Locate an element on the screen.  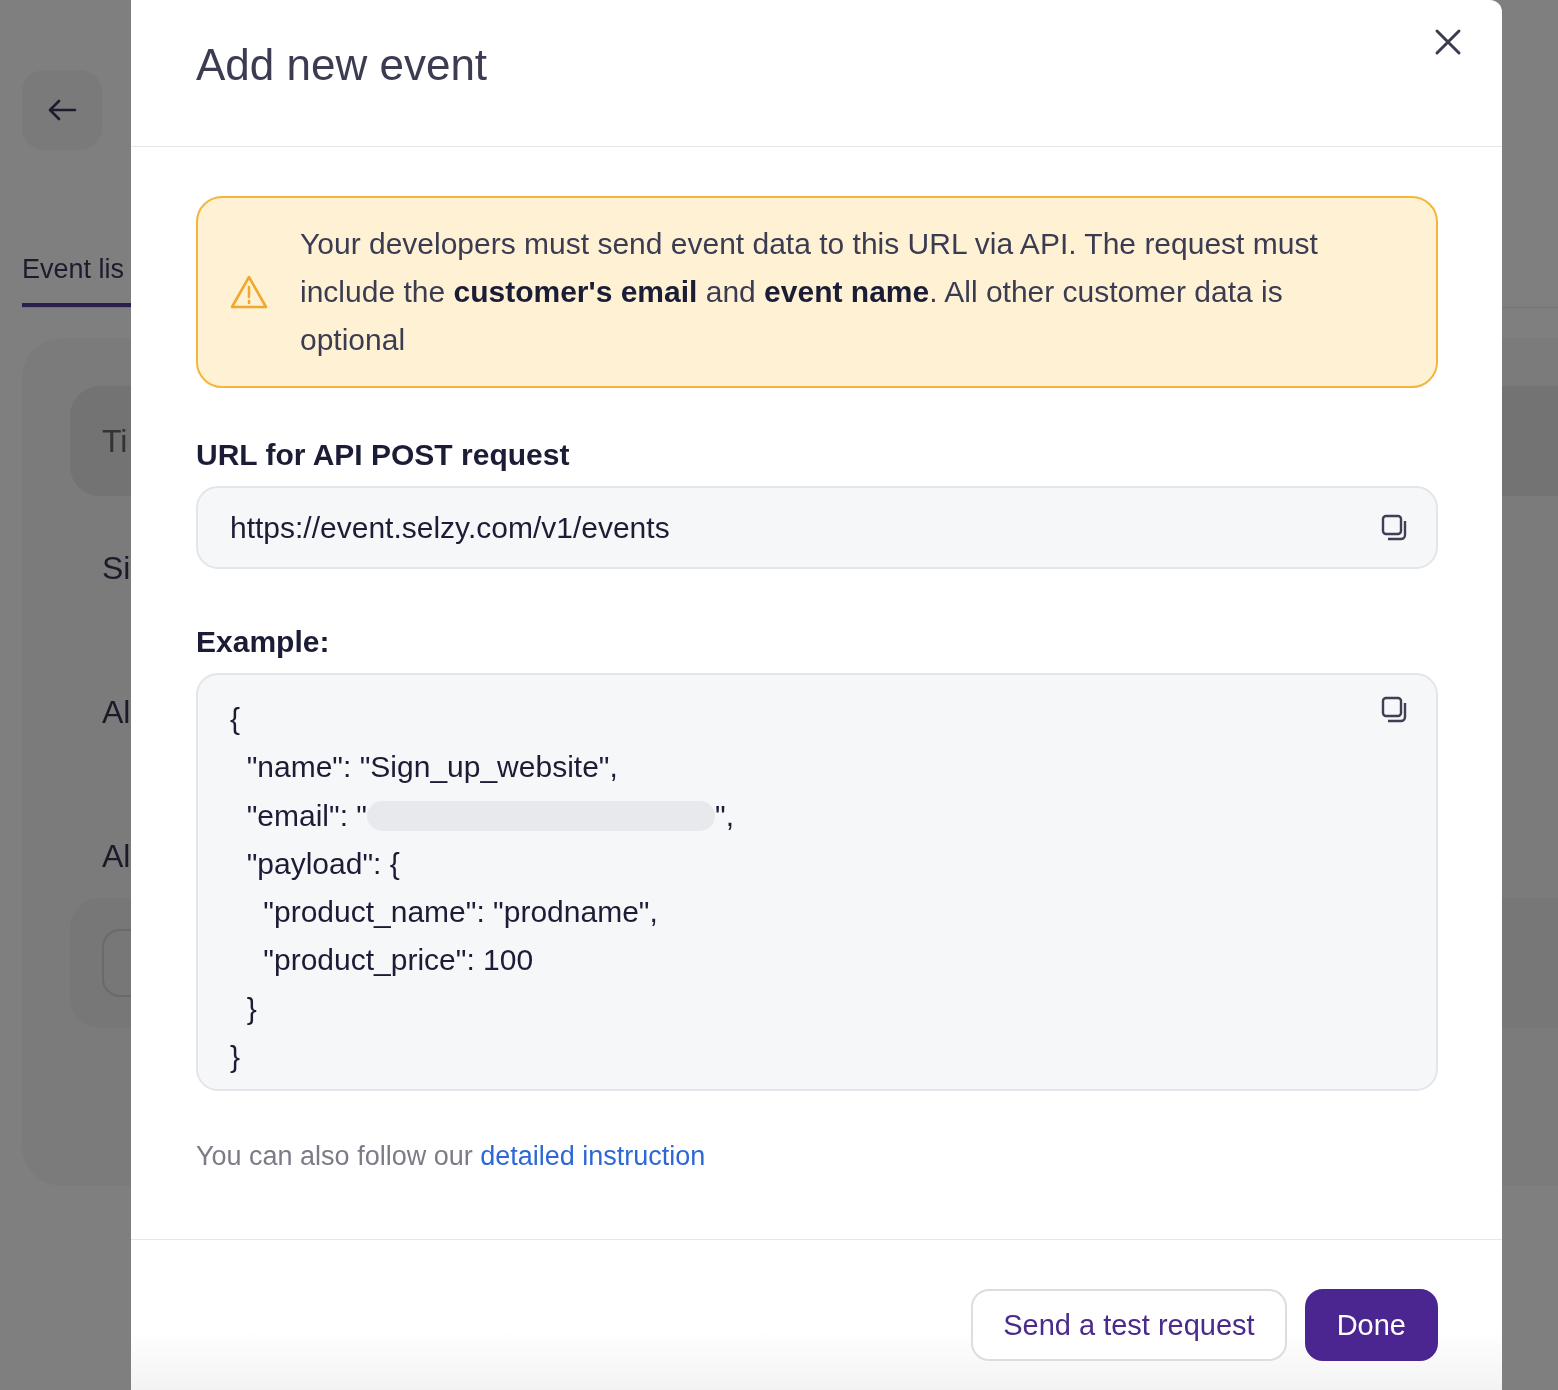
table-cell: Si is located at coordinates (116, 568).